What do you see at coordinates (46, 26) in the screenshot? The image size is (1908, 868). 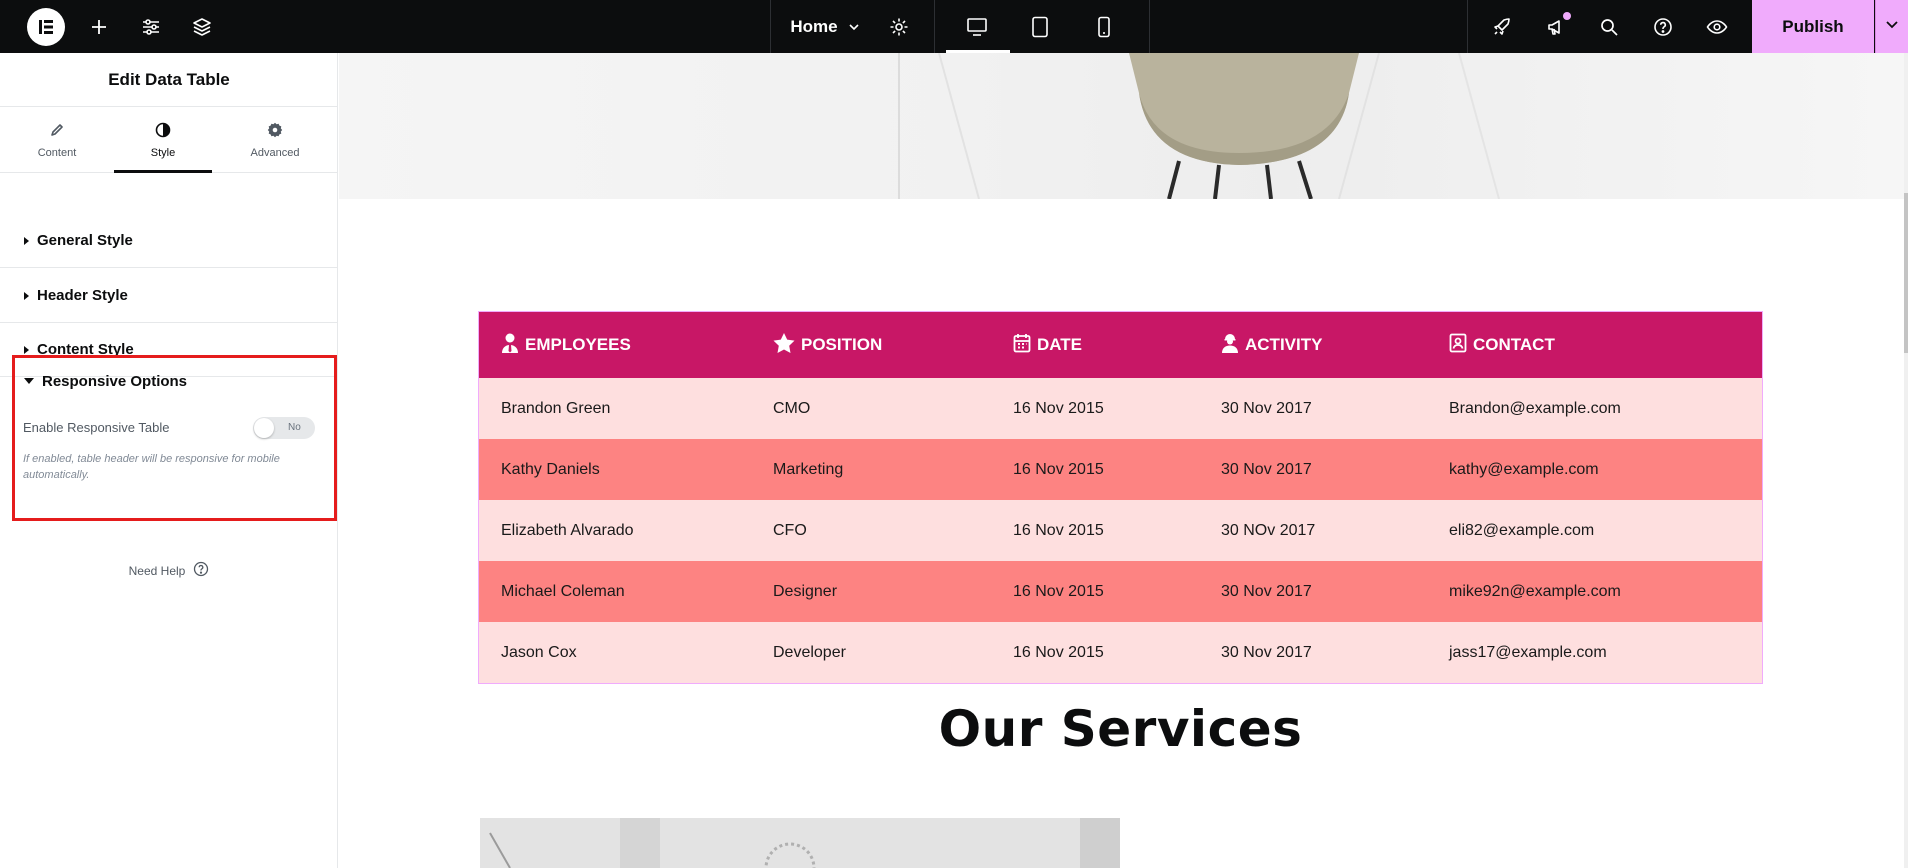 I see `elementor-logo-icon` at bounding box center [46, 26].